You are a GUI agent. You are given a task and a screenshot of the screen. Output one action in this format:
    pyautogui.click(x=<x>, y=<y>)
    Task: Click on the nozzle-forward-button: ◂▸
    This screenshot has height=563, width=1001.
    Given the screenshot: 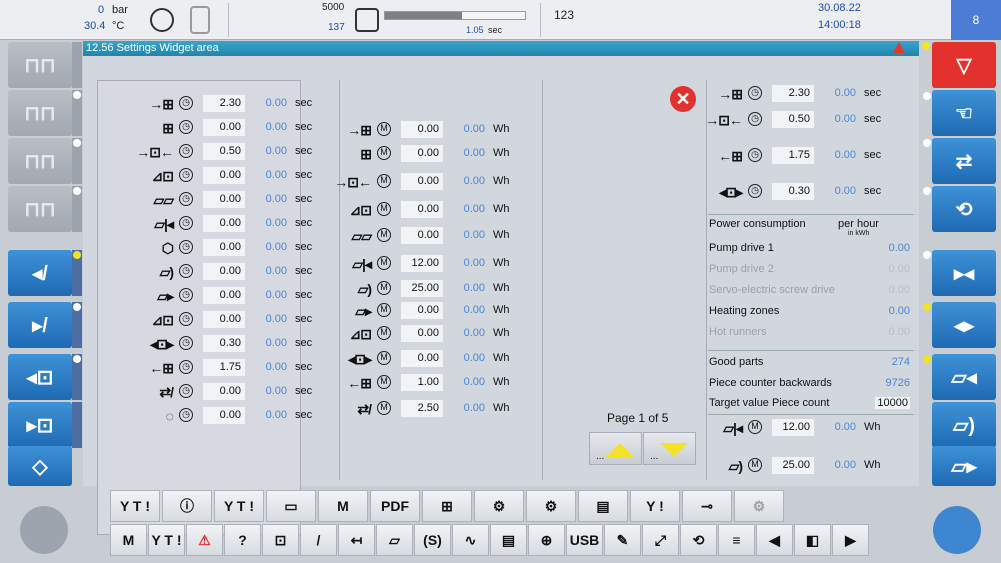 What is the action you would take?
    pyautogui.click(x=964, y=325)
    